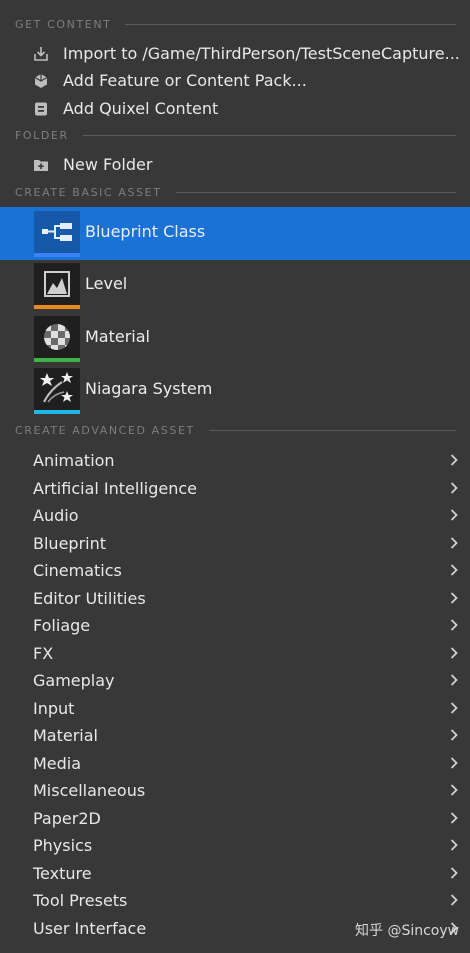 The image size is (470, 953). Describe the element at coordinates (235, 570) in the screenshot. I see `submenu-item-cinematics: Cinematics` at that location.